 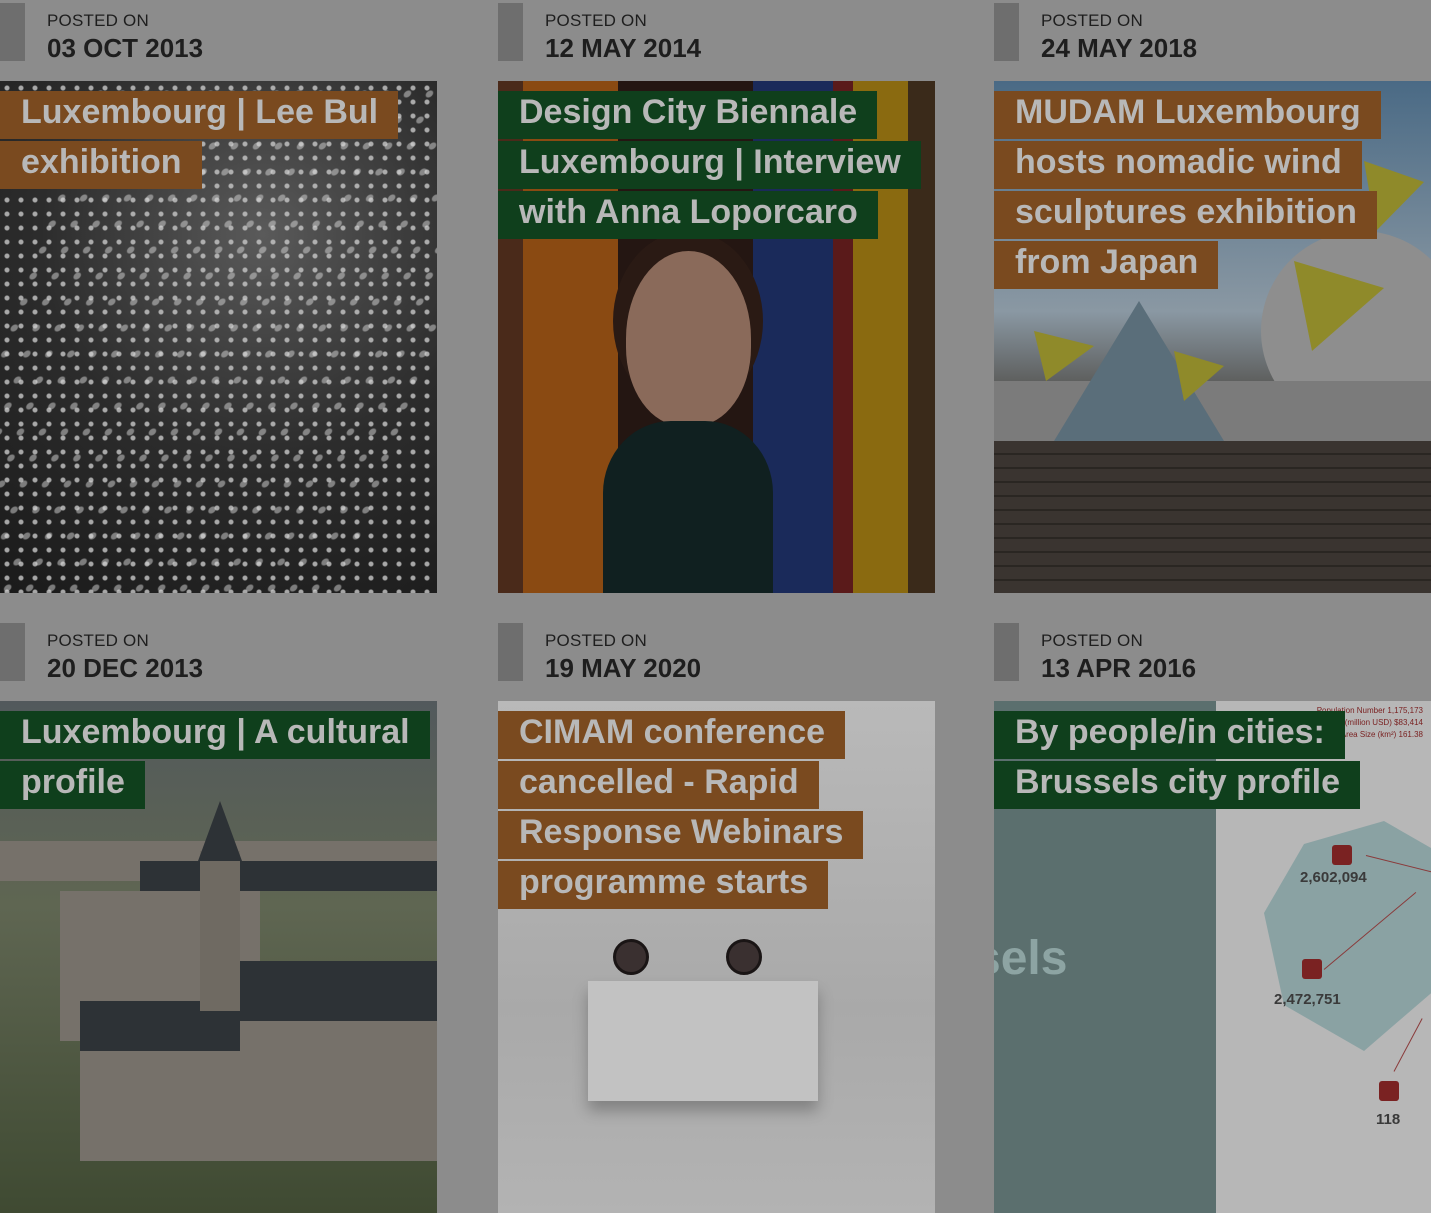 I want to click on post-meta: POSTED ON 20 DEC 2013, so click(x=218, y=660).